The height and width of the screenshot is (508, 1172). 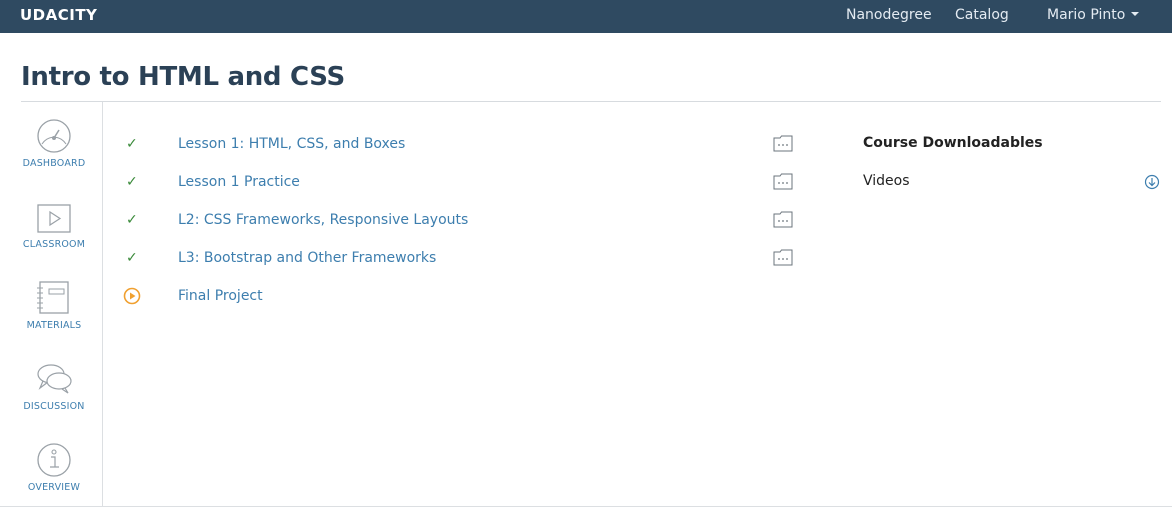 I want to click on lesson-row: ✓ Lesson 1 Practice, so click(x=458, y=184).